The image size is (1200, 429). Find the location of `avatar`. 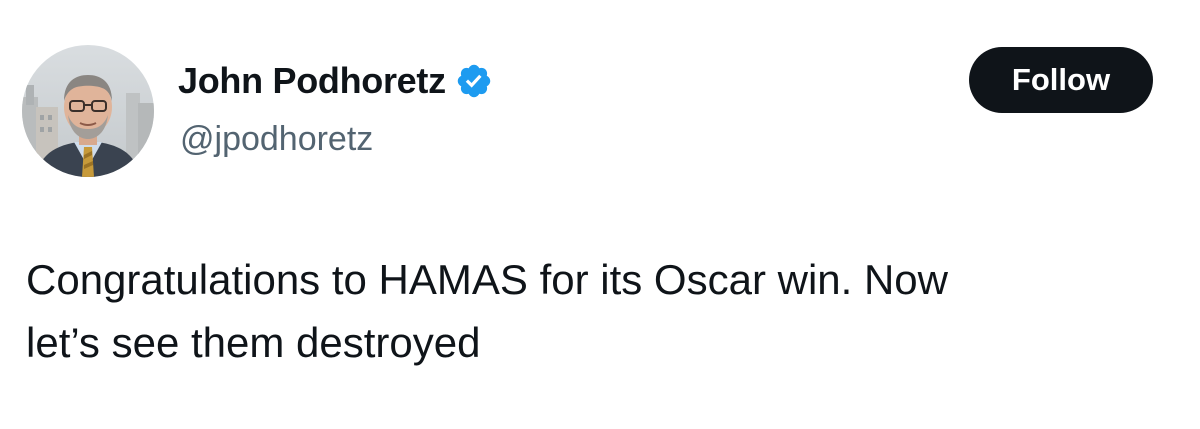

avatar is located at coordinates (88, 111).